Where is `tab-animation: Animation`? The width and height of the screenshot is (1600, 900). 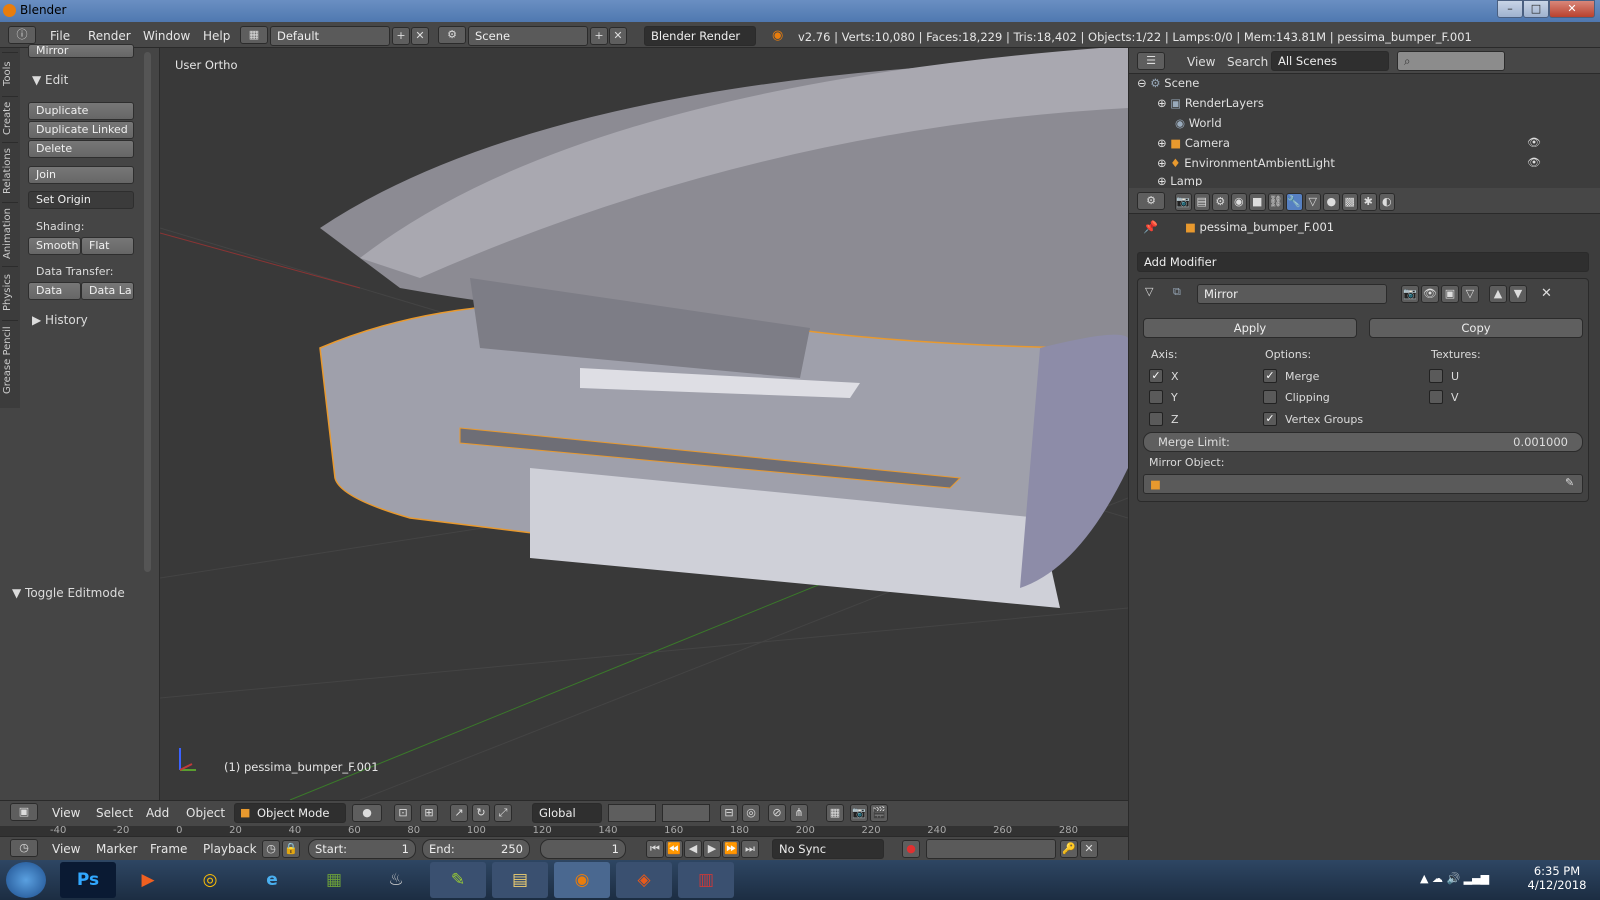 tab-animation: Animation is located at coordinates (10, 233).